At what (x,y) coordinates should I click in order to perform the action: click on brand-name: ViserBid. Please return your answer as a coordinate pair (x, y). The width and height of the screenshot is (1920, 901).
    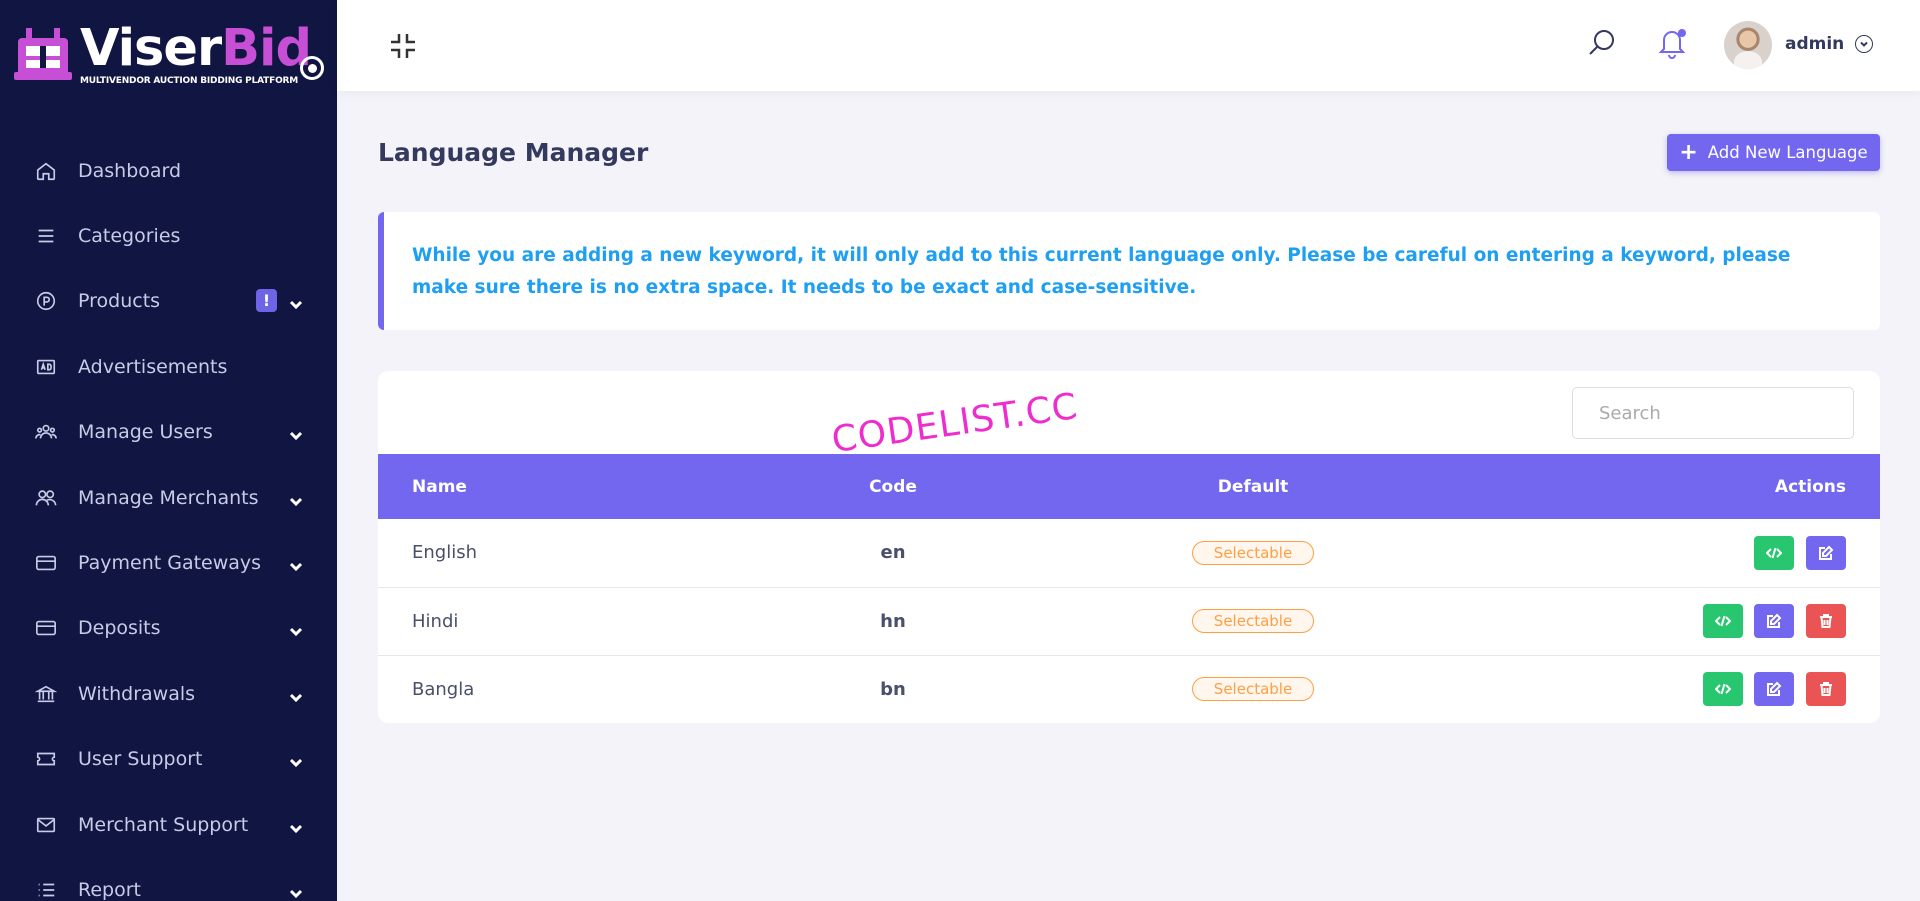
    Looking at the image, I should click on (196, 48).